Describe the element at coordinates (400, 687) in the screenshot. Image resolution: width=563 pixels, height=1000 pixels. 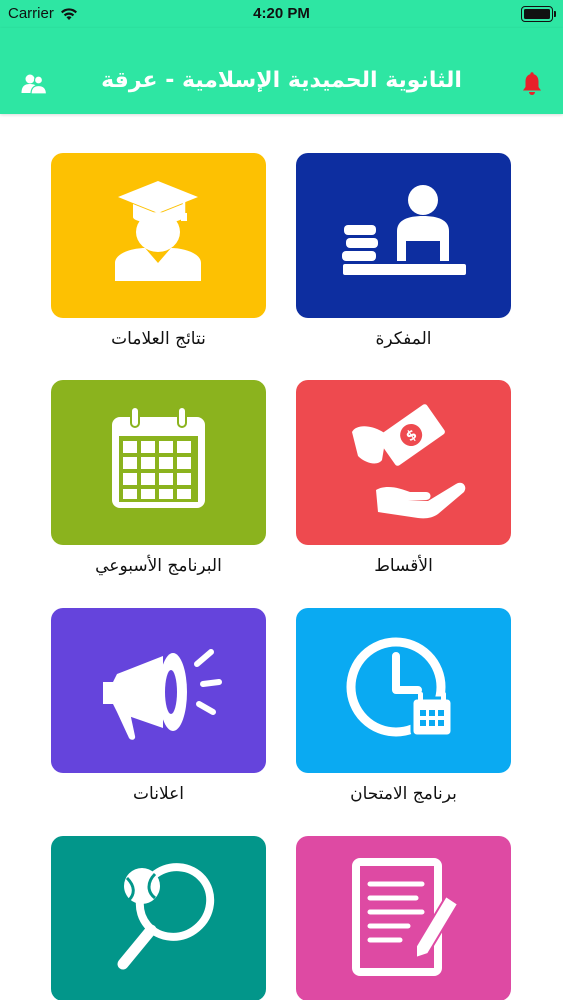
I see `clock-calendar-icon` at that location.